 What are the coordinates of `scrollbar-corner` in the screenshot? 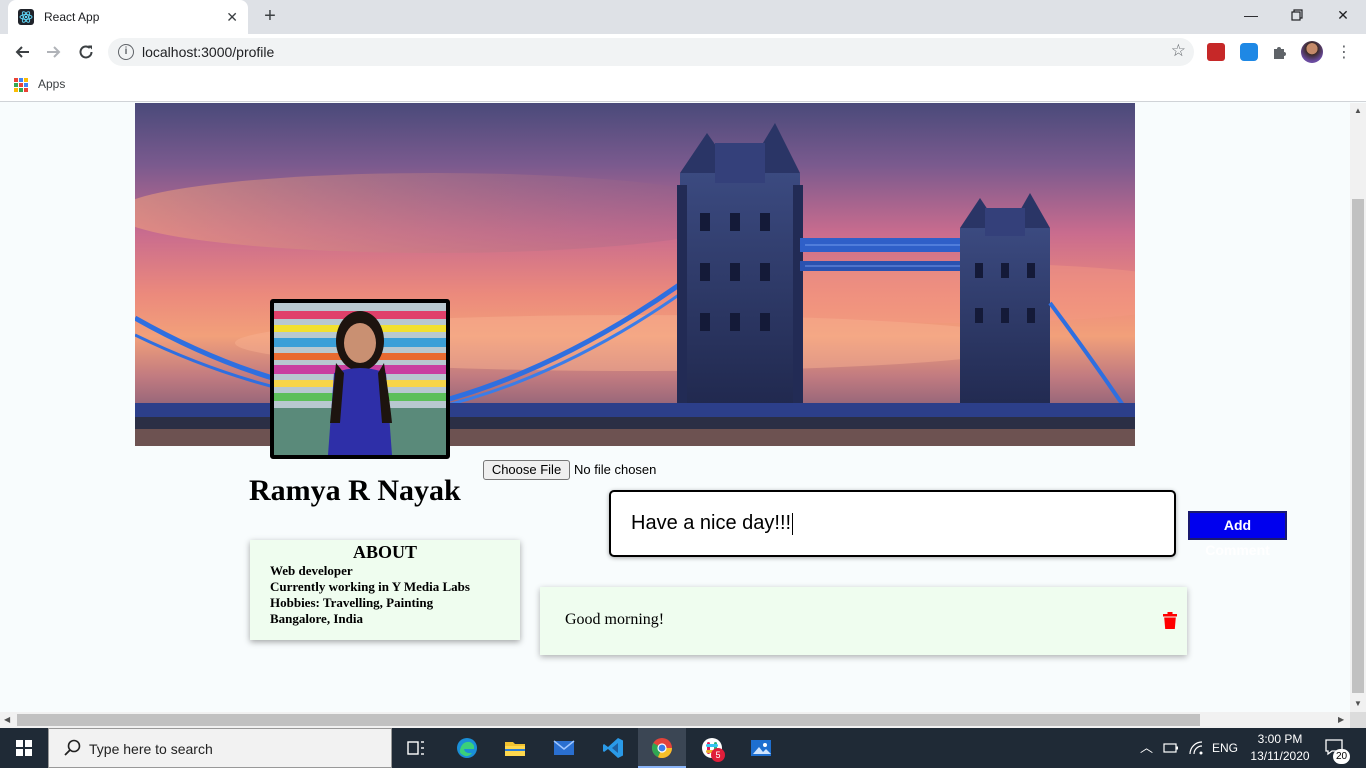 It's located at (1358, 720).